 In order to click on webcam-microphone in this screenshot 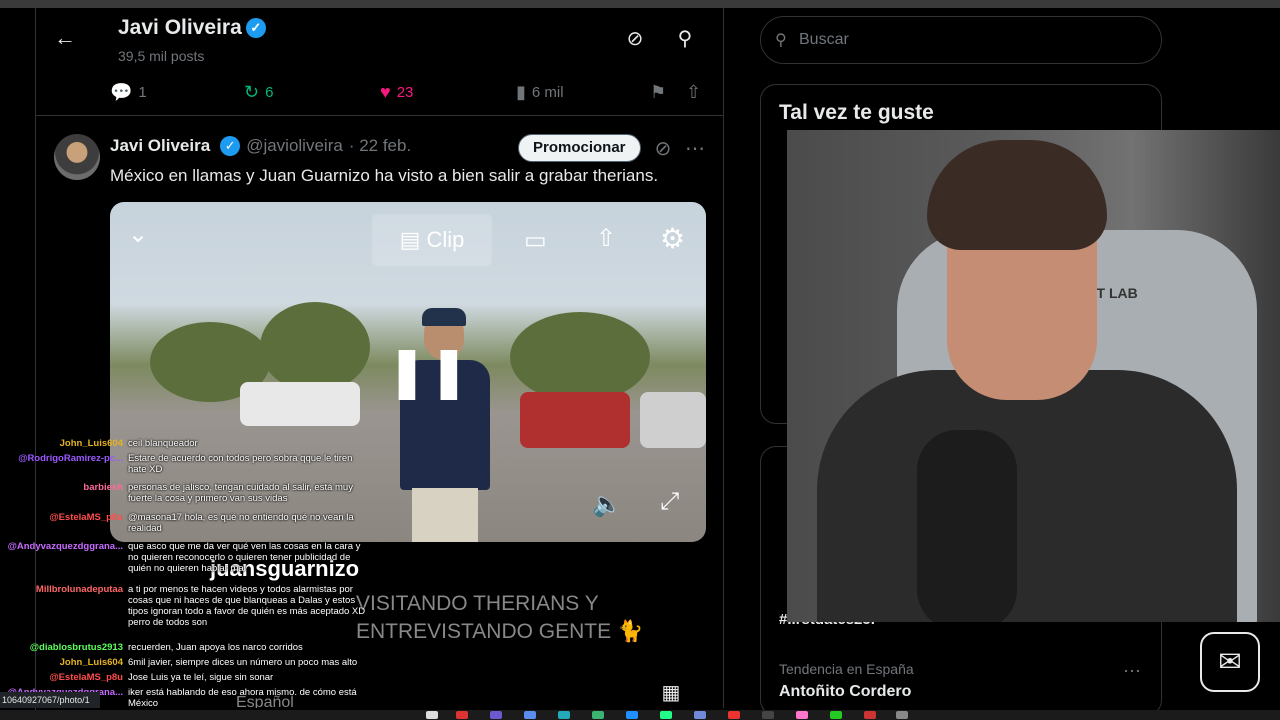, I will do `click(967, 526)`.